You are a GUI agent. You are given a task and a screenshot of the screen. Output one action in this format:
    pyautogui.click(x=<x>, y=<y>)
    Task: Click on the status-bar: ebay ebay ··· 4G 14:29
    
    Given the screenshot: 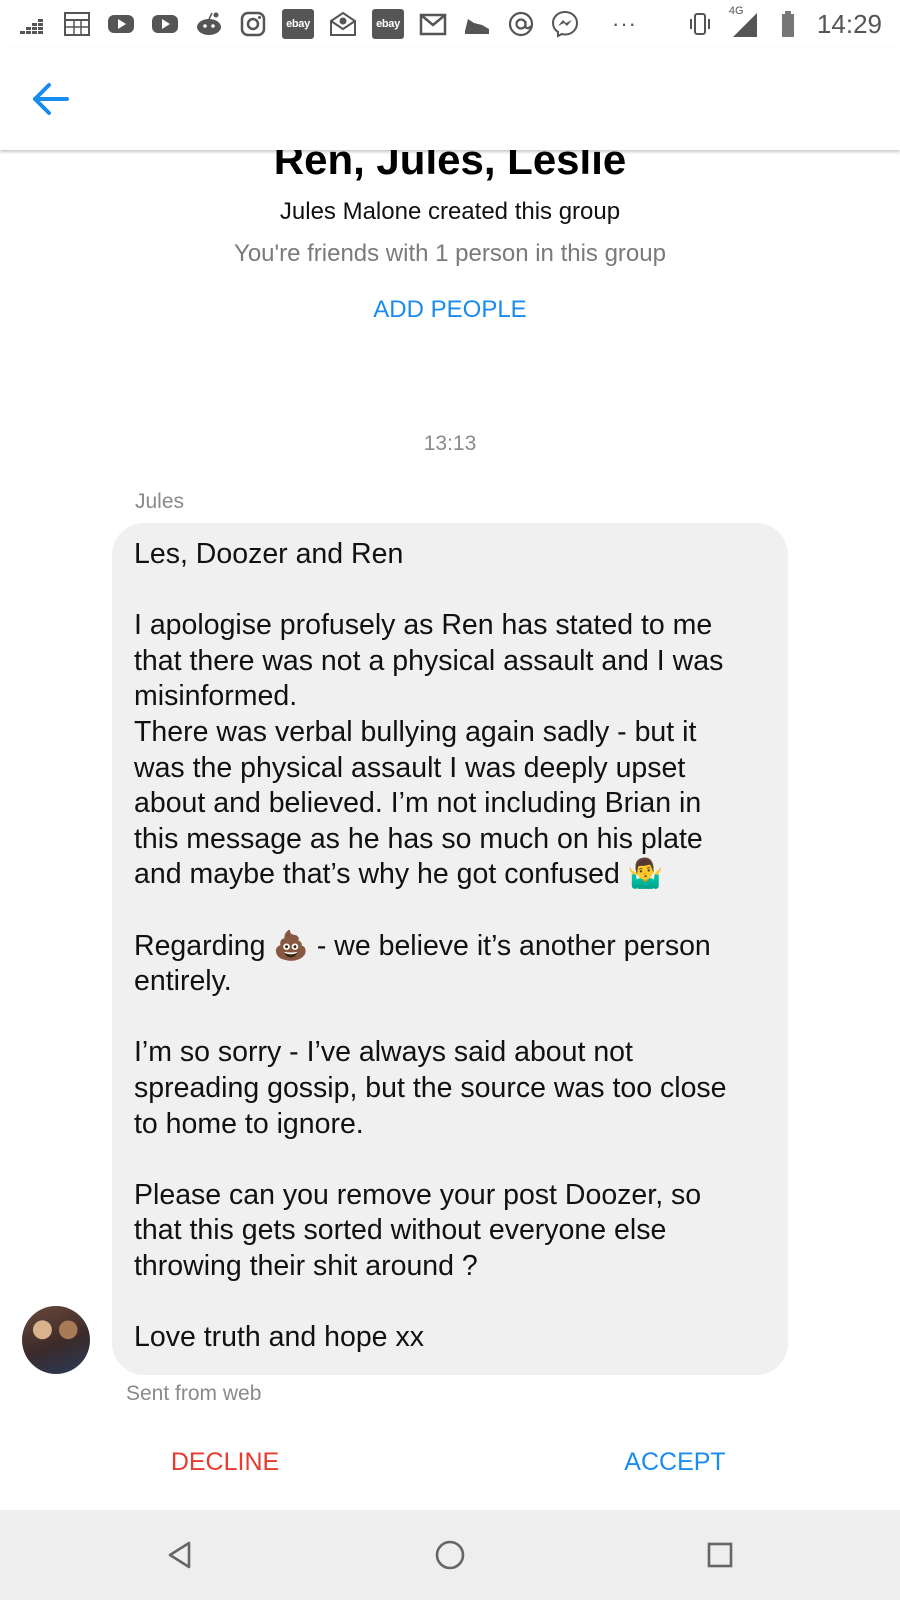 What is the action you would take?
    pyautogui.click(x=450, y=24)
    